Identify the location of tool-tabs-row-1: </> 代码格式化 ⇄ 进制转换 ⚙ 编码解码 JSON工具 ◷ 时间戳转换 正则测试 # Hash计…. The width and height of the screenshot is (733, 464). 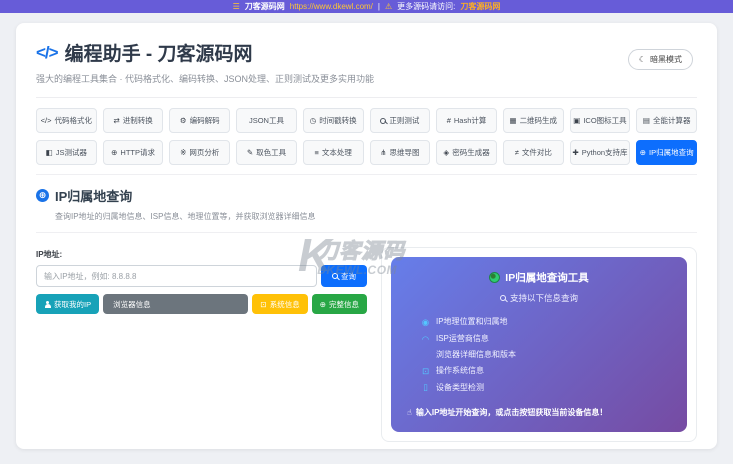
(367, 120).